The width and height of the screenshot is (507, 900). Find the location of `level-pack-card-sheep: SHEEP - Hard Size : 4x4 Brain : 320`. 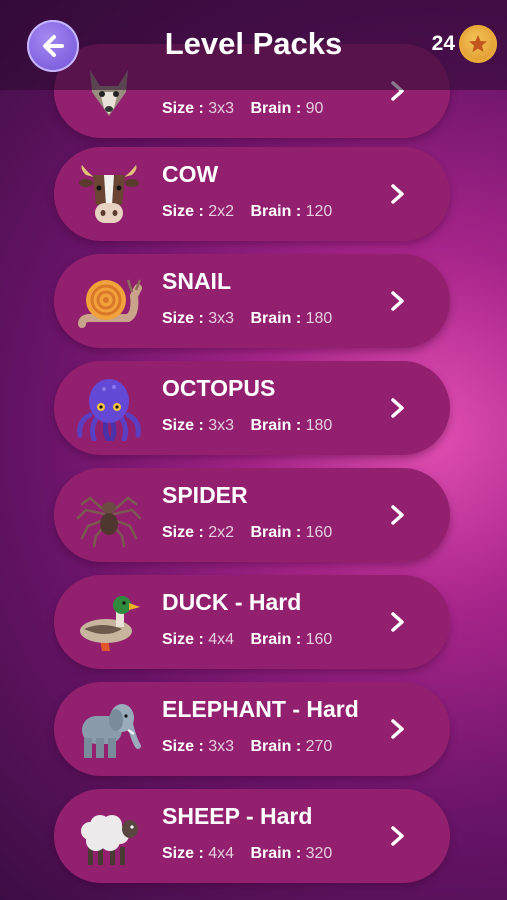

level-pack-card-sheep: SHEEP - Hard Size : 4x4 Brain : 320 is located at coordinates (252, 836).